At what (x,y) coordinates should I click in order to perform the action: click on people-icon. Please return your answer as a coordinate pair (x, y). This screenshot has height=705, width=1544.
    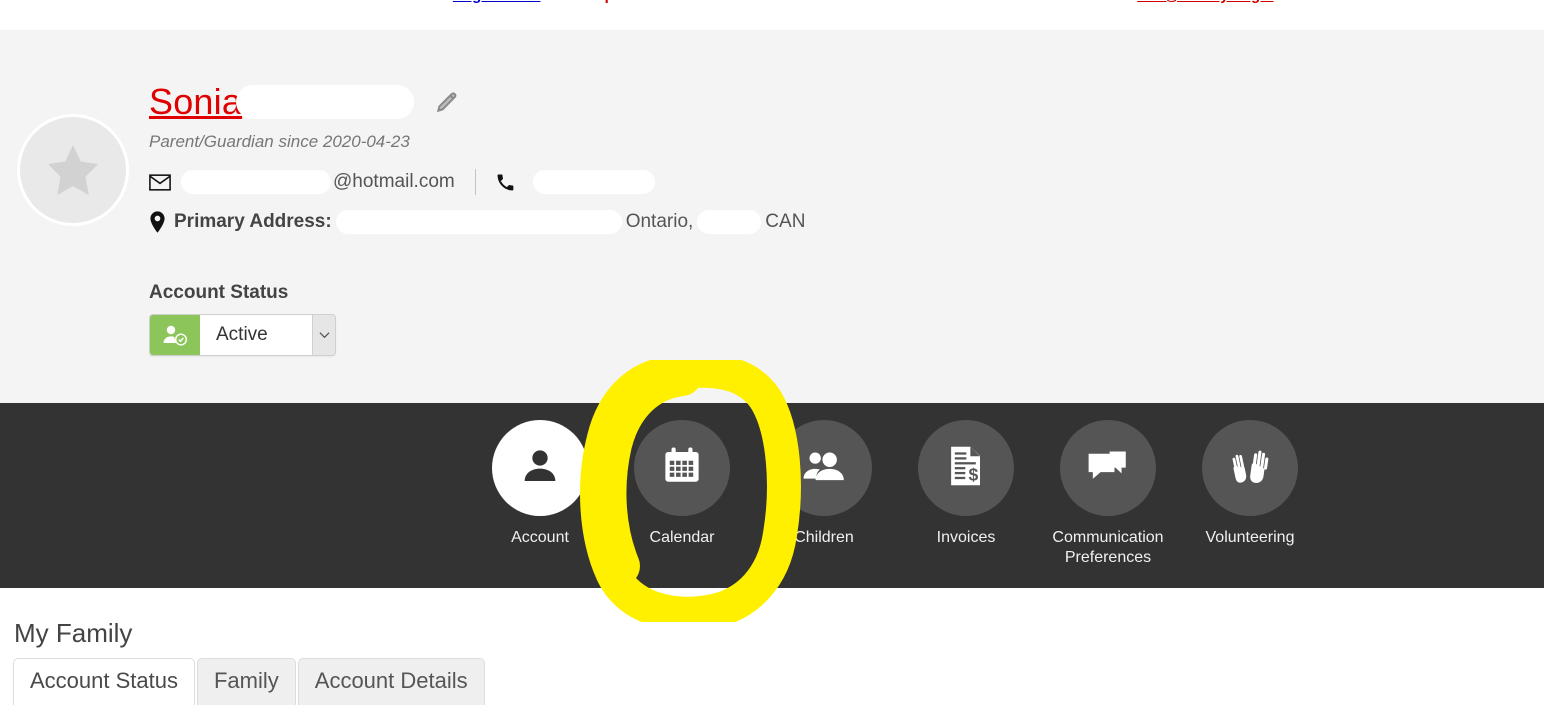
    Looking at the image, I should click on (824, 468).